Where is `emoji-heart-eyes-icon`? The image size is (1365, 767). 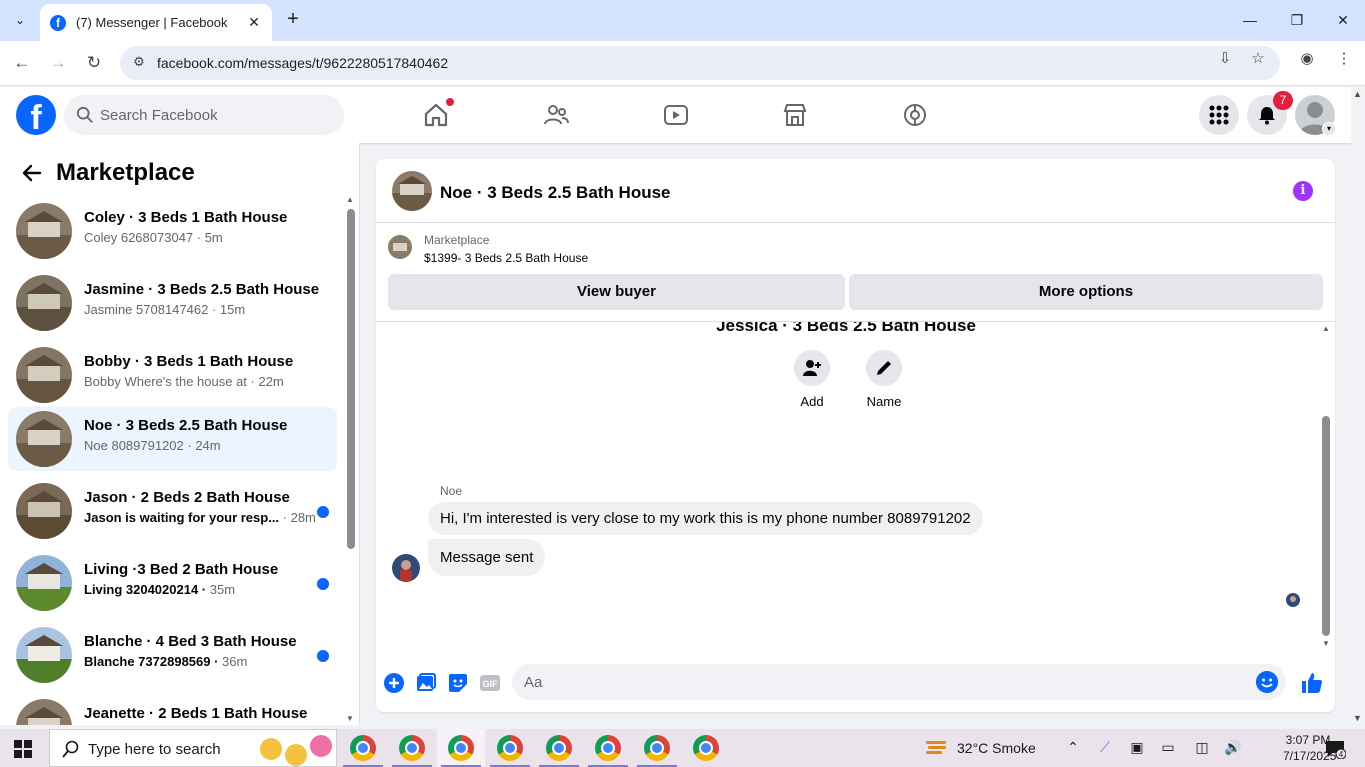
emoji-heart-eyes-icon is located at coordinates (321, 746).